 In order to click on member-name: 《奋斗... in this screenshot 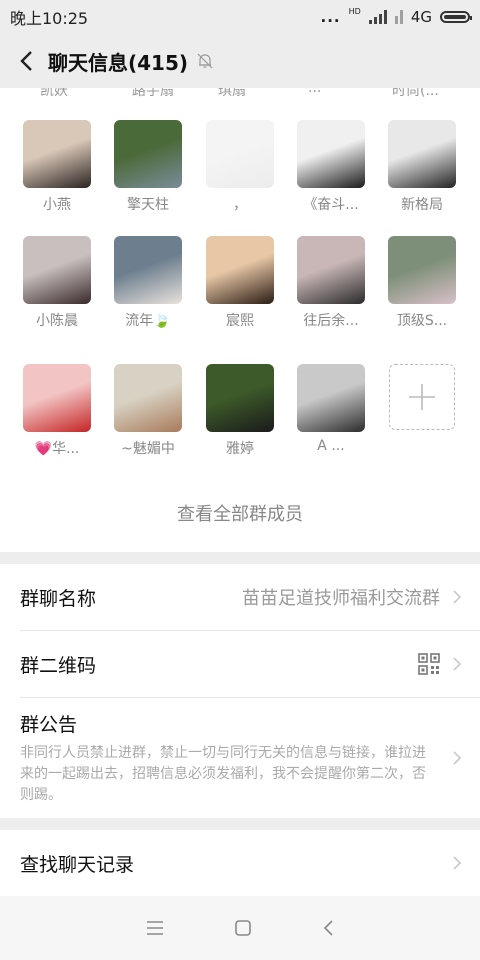, I will do `click(331, 205)`.